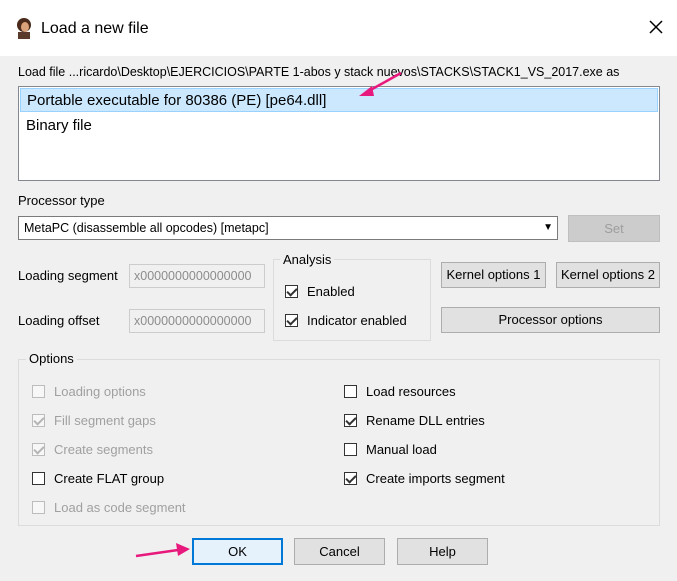 Image resolution: width=677 pixels, height=581 pixels. What do you see at coordinates (61, 200) in the screenshot?
I see `processor-type-label: Processor type` at bounding box center [61, 200].